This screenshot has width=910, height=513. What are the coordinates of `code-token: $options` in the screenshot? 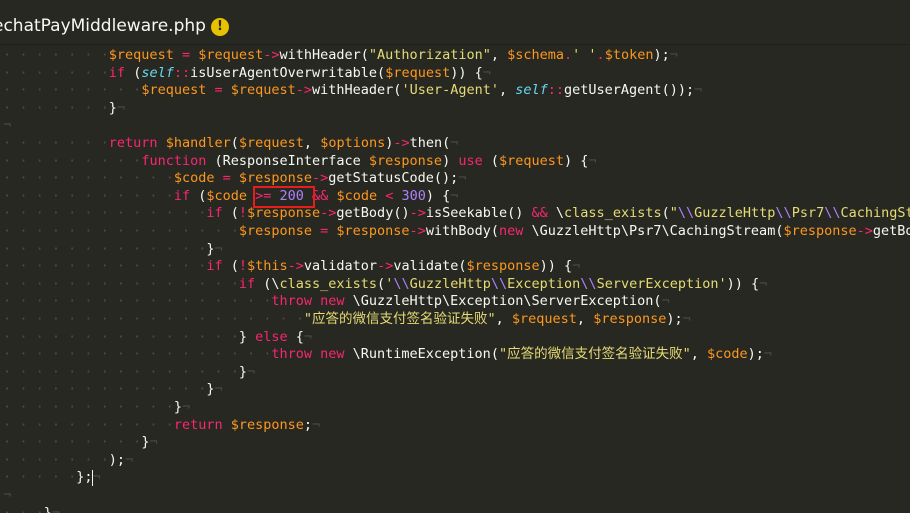 It's located at (353, 143).